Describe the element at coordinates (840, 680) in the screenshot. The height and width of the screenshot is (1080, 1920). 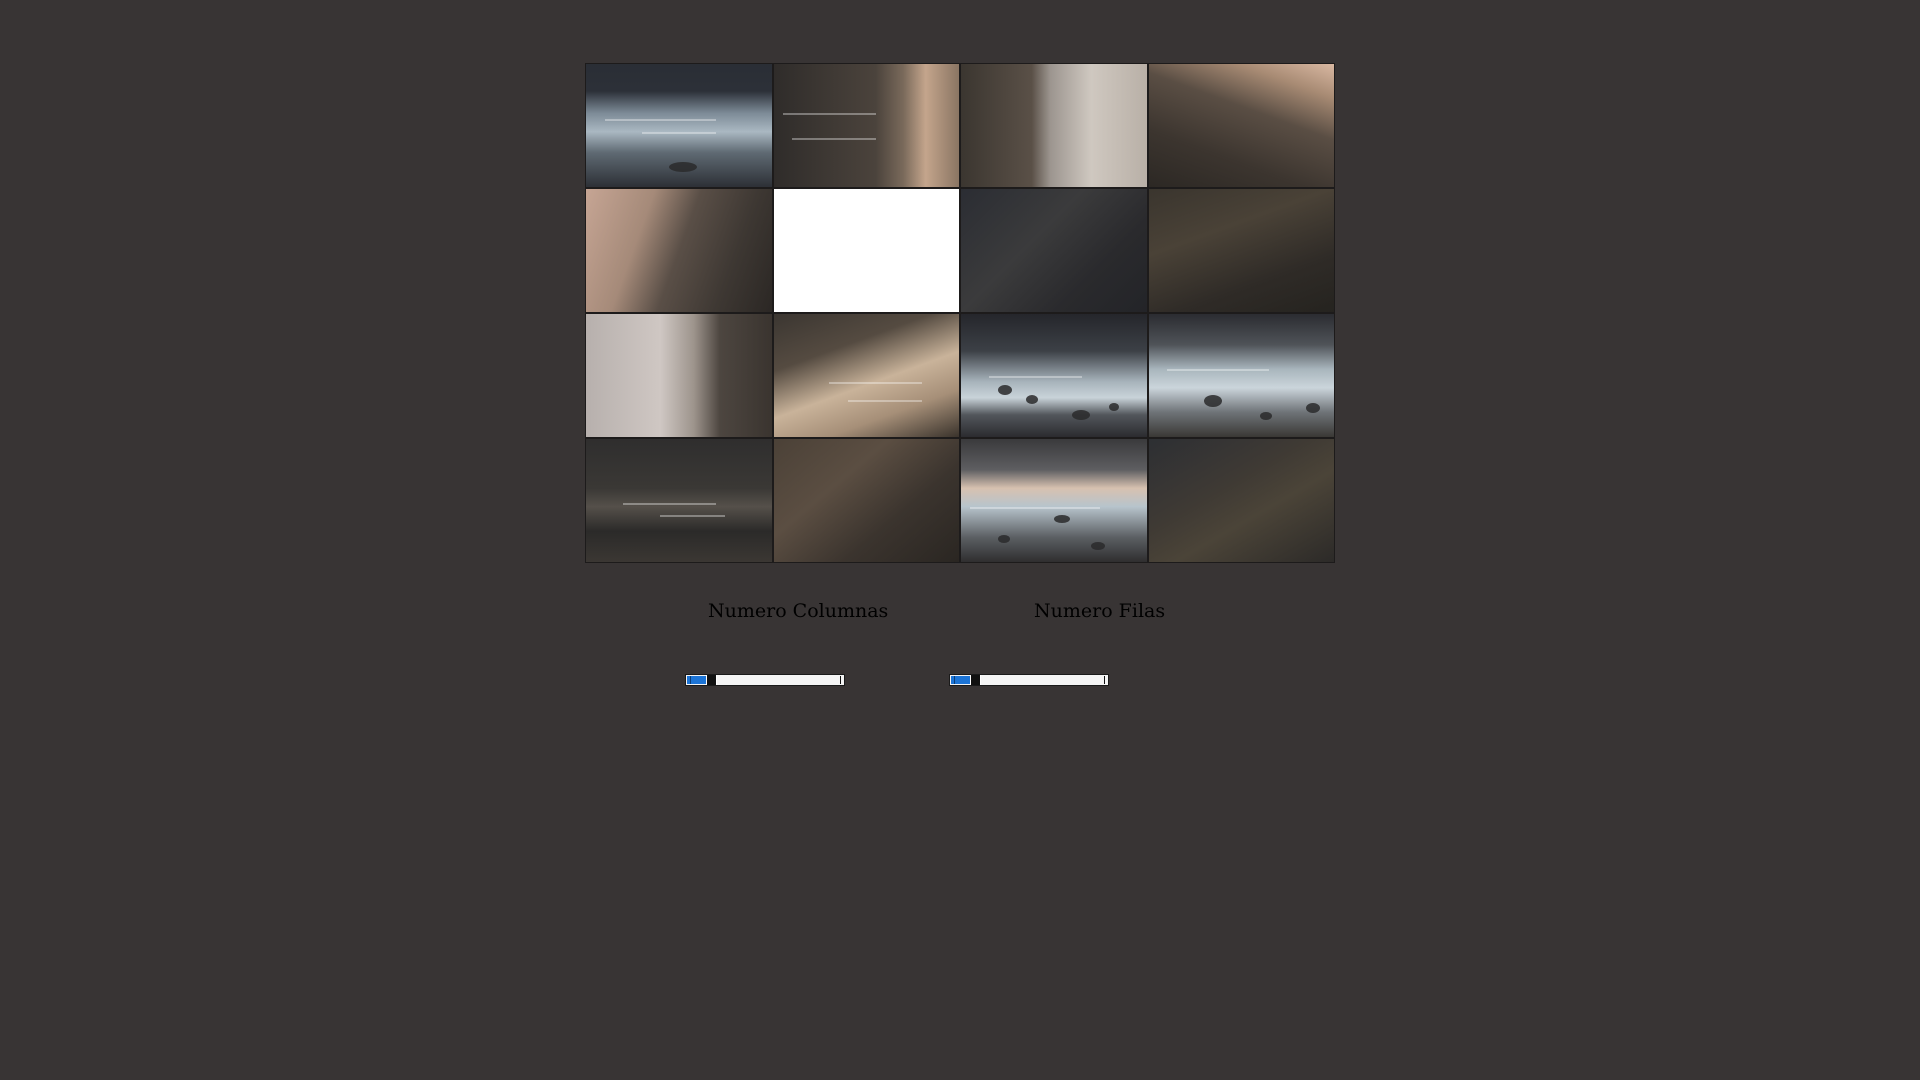
I see `columns-slider-end` at that location.